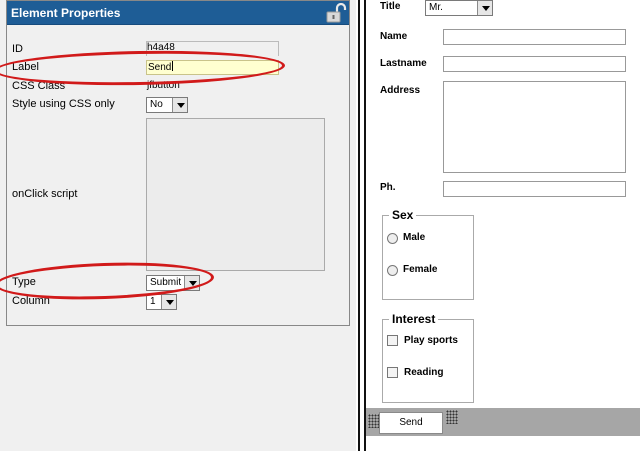 Image resolution: width=640 pixels, height=451 pixels. Describe the element at coordinates (400, 90) in the screenshot. I see `address-label: Address` at that location.